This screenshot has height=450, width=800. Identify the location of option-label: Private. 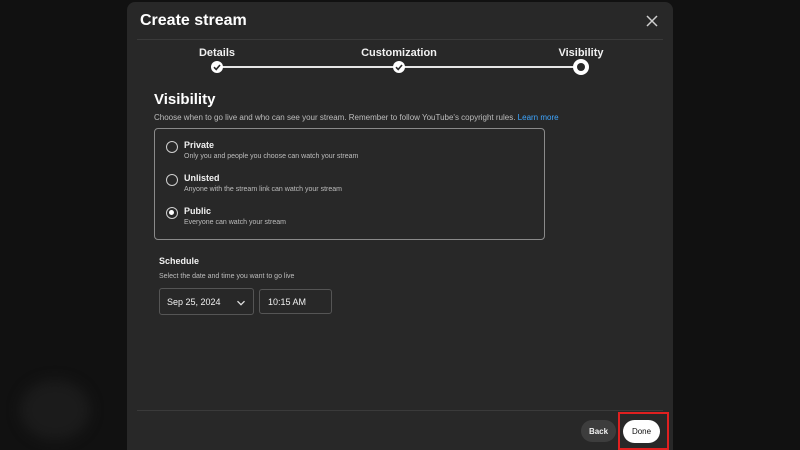
(199, 145).